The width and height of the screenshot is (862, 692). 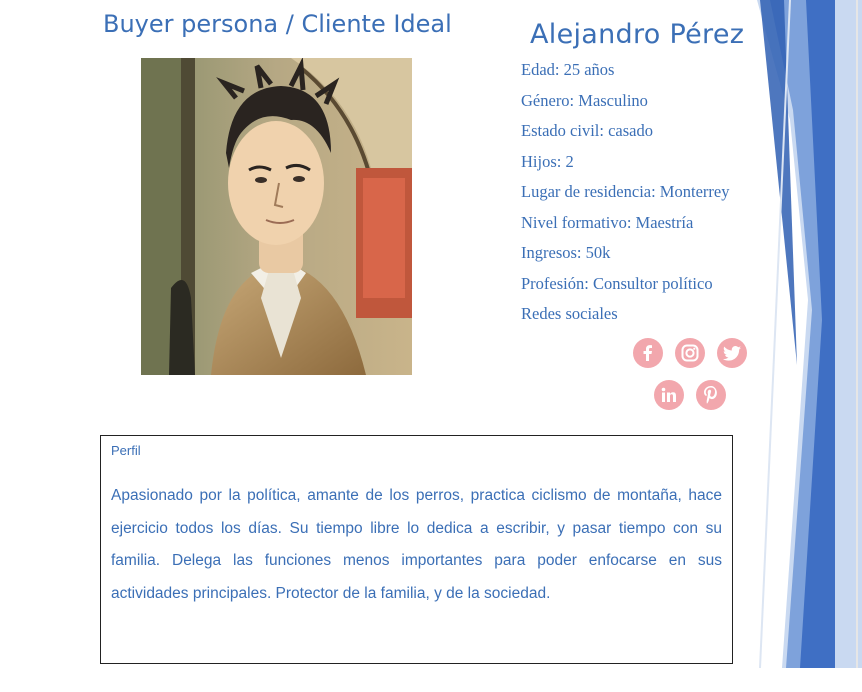 What do you see at coordinates (732, 353) in the screenshot?
I see `twitter-icon` at bounding box center [732, 353].